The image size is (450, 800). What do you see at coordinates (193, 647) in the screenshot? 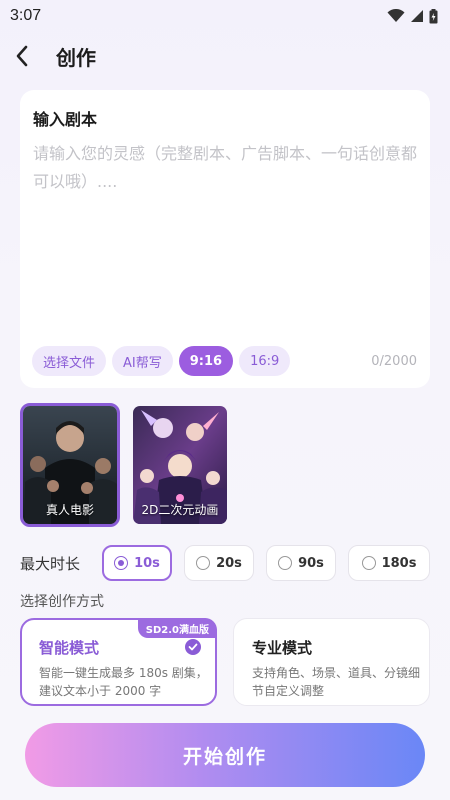
I see `check-icon` at bounding box center [193, 647].